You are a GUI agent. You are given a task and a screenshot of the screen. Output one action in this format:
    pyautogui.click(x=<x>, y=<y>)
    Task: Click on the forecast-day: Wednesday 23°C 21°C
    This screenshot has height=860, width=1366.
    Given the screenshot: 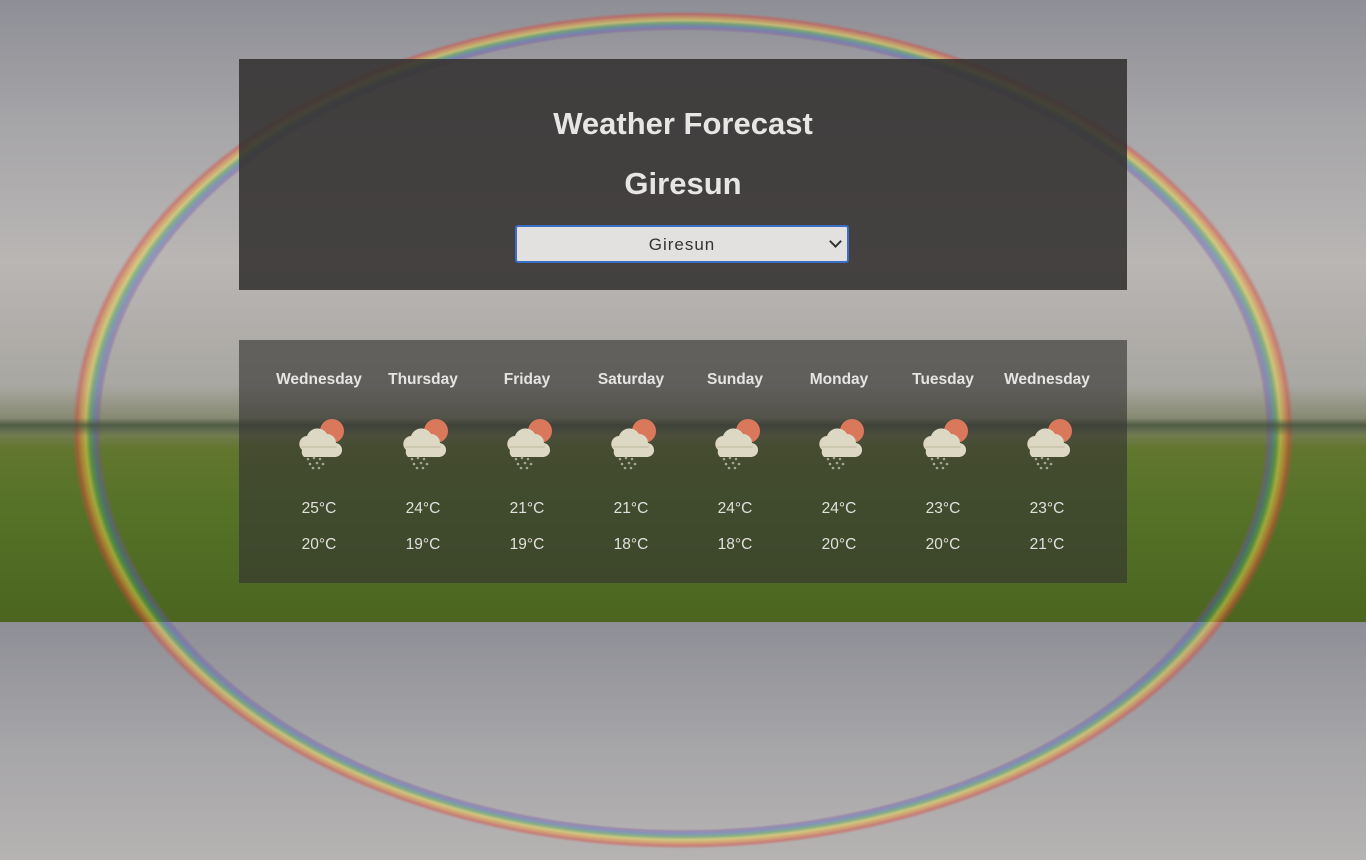 What is the action you would take?
    pyautogui.click(x=1047, y=461)
    